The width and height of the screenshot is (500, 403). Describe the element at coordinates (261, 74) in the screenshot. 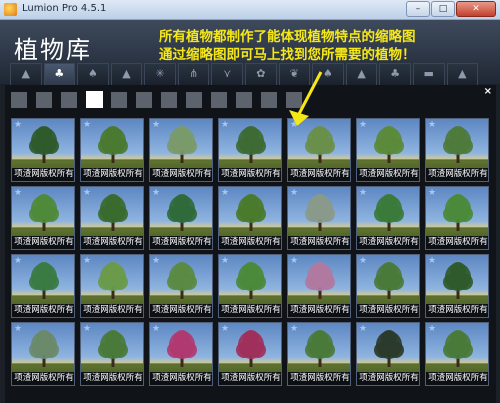

I see `tab-flower-icon: ✿` at that location.